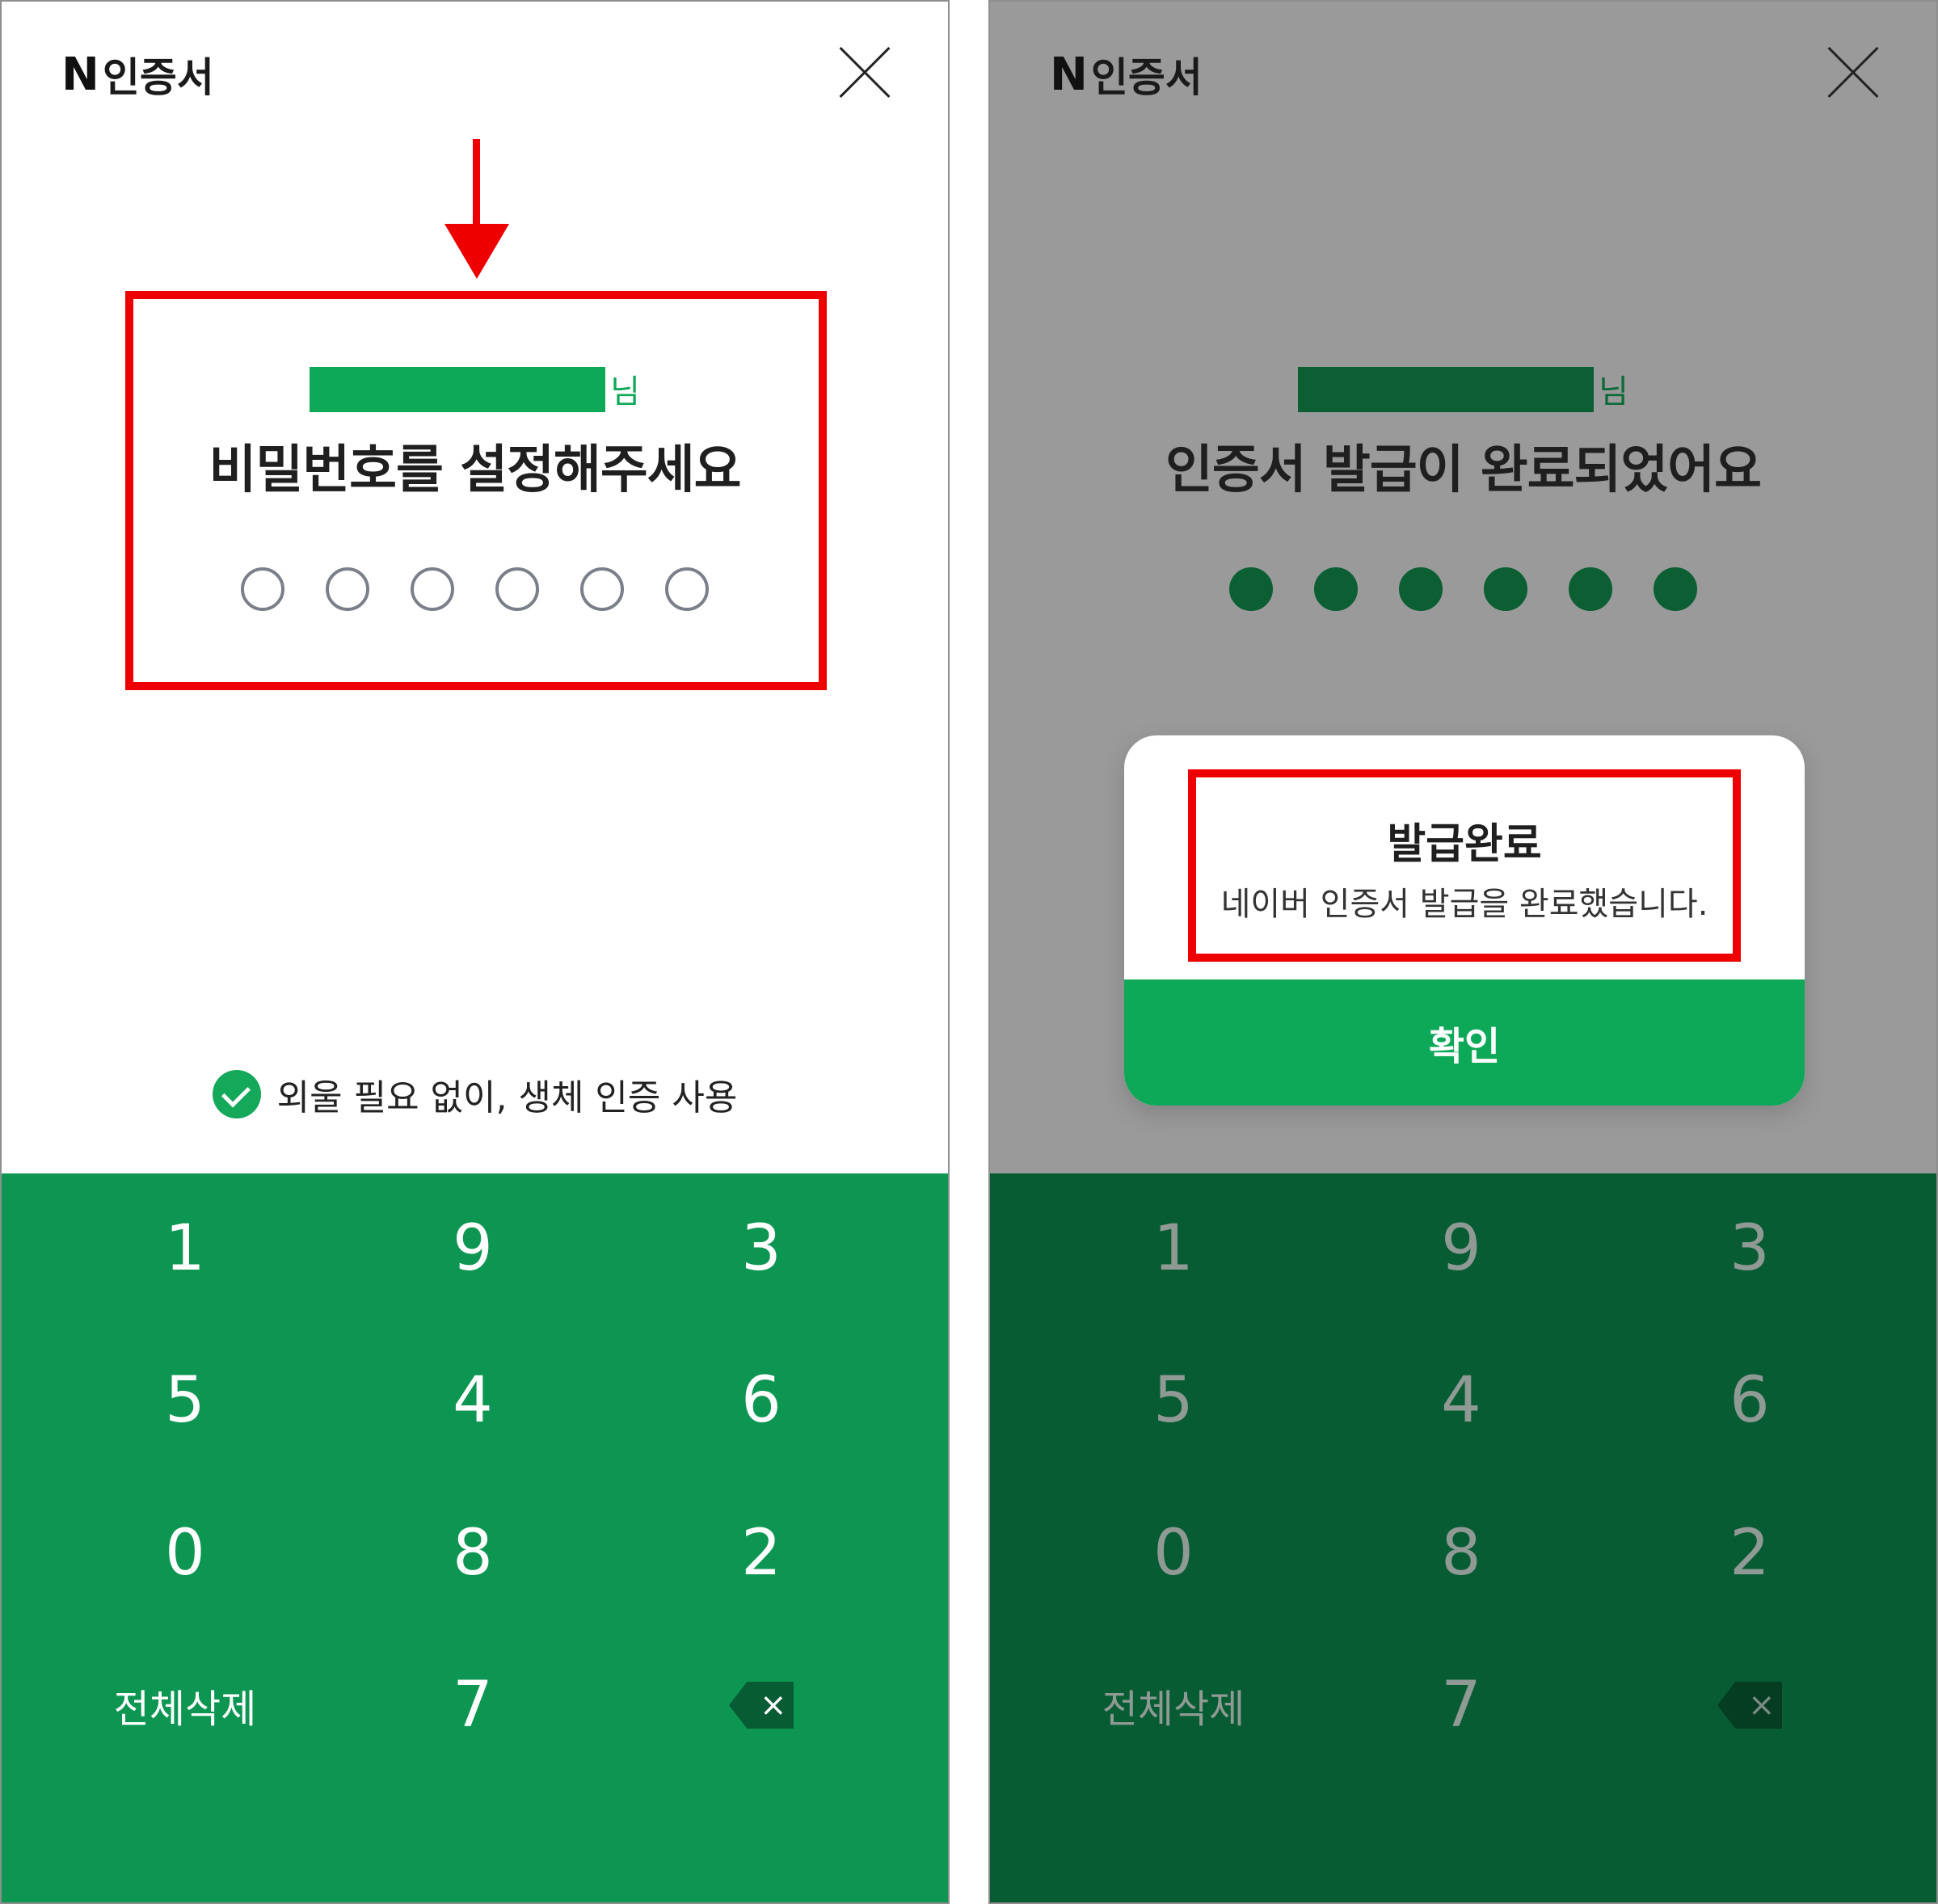 This screenshot has width=1938, height=1904. I want to click on annotation-arrow-down-icon, so click(476, 251).